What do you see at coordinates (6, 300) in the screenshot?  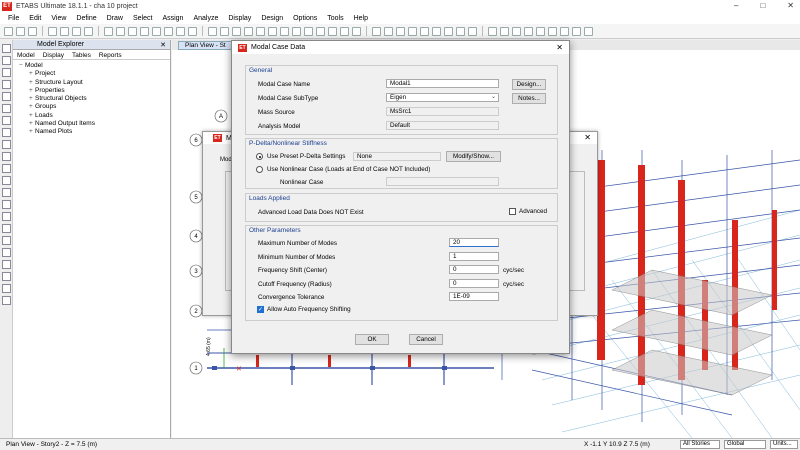 I see `snap-line-icon` at bounding box center [6, 300].